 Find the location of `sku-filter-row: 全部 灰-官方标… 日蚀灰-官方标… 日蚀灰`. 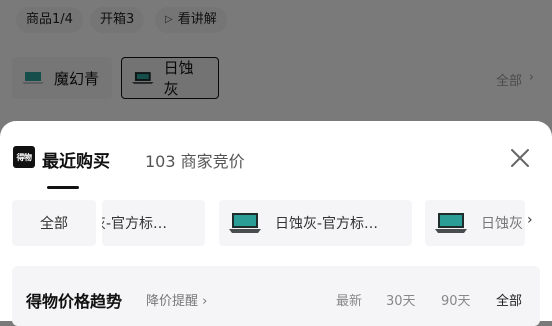

sku-filter-row: 全部 灰-官方标… 日蚀灰-官方标… 日蚀灰 is located at coordinates (276, 223).